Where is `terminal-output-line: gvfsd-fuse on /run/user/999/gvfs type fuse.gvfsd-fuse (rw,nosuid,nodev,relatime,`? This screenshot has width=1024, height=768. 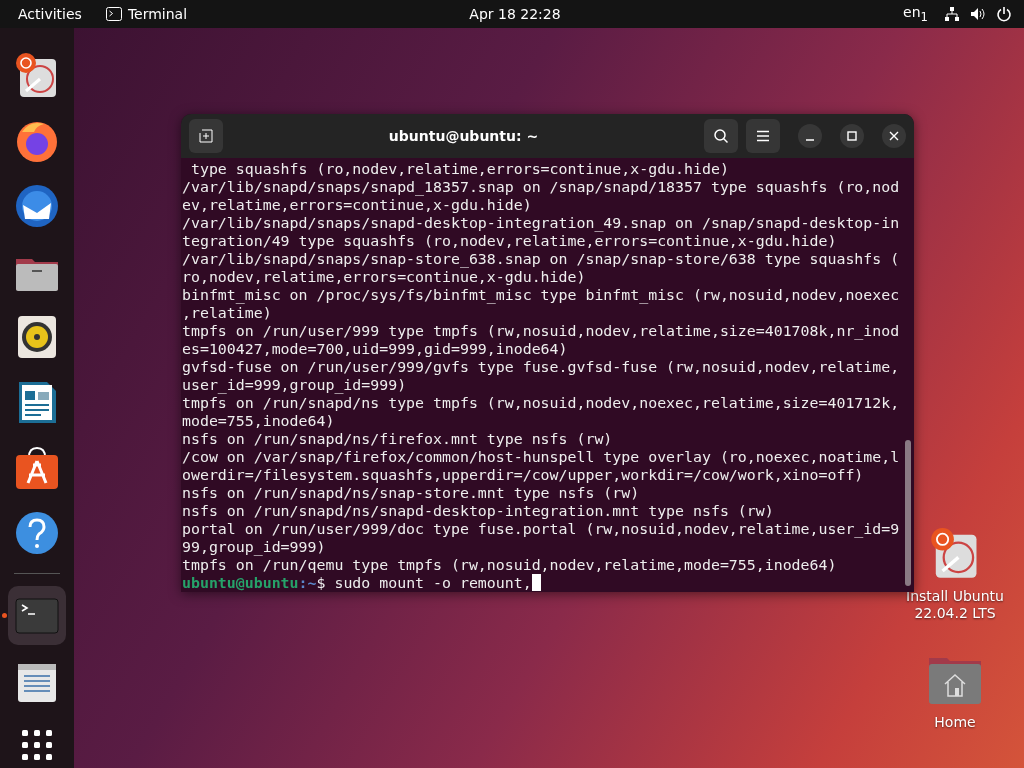 terminal-output-line: gvfsd-fuse on /run/user/999/gvfs type fuse.gvfsd-fuse (rw,nosuid,nodev,relatime, is located at coordinates (541, 367).